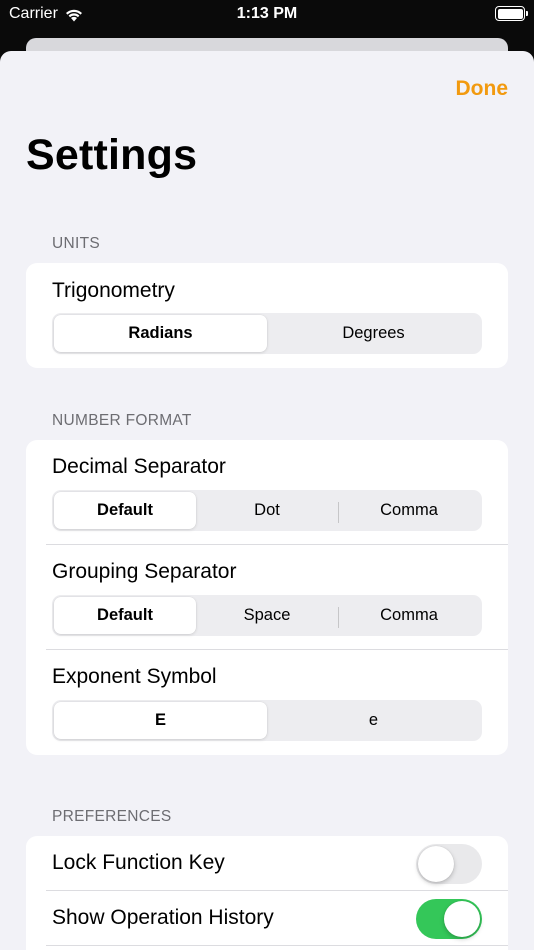  Describe the element at coordinates (144, 571) in the screenshot. I see `grouping-separator-label: Grouping Separator` at that location.